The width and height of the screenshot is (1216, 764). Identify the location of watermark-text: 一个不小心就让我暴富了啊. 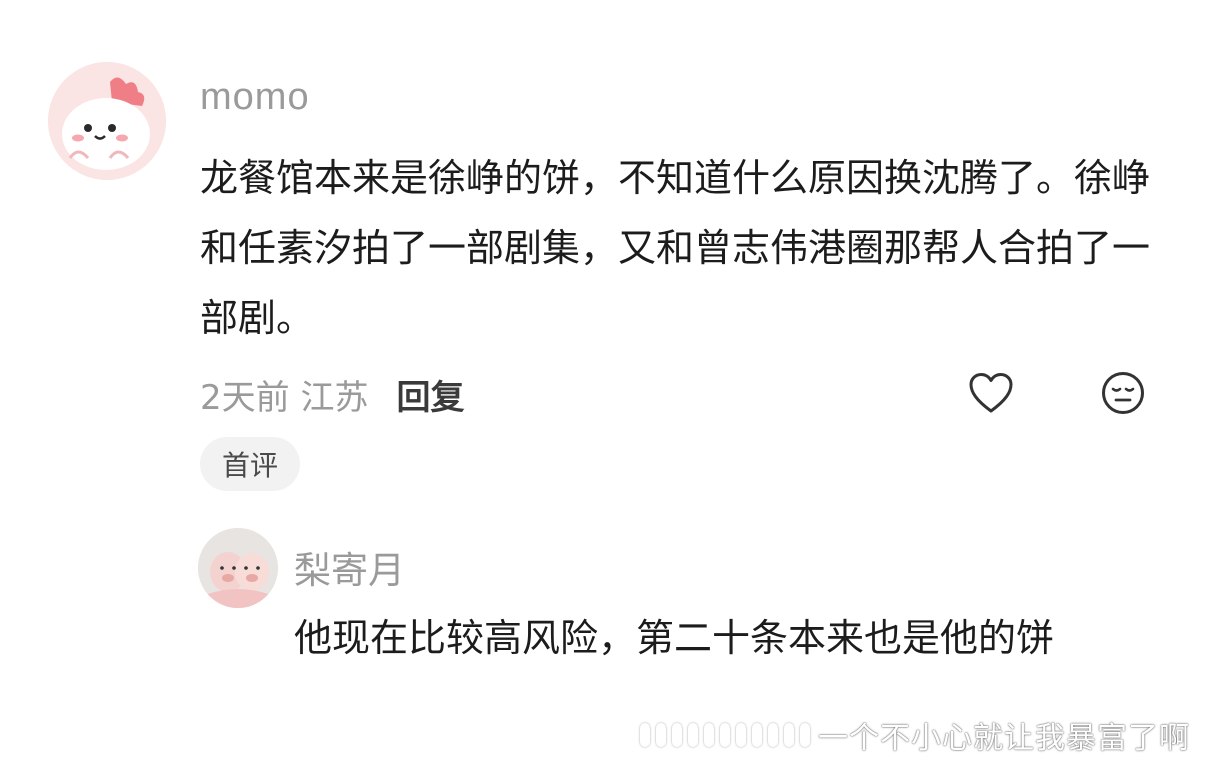
(1004, 738).